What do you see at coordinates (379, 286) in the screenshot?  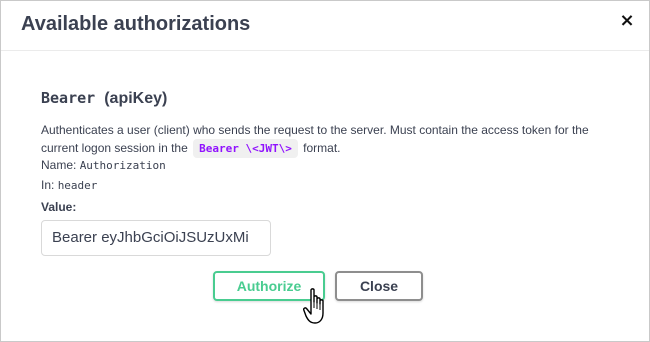 I see `close-button: Close` at bounding box center [379, 286].